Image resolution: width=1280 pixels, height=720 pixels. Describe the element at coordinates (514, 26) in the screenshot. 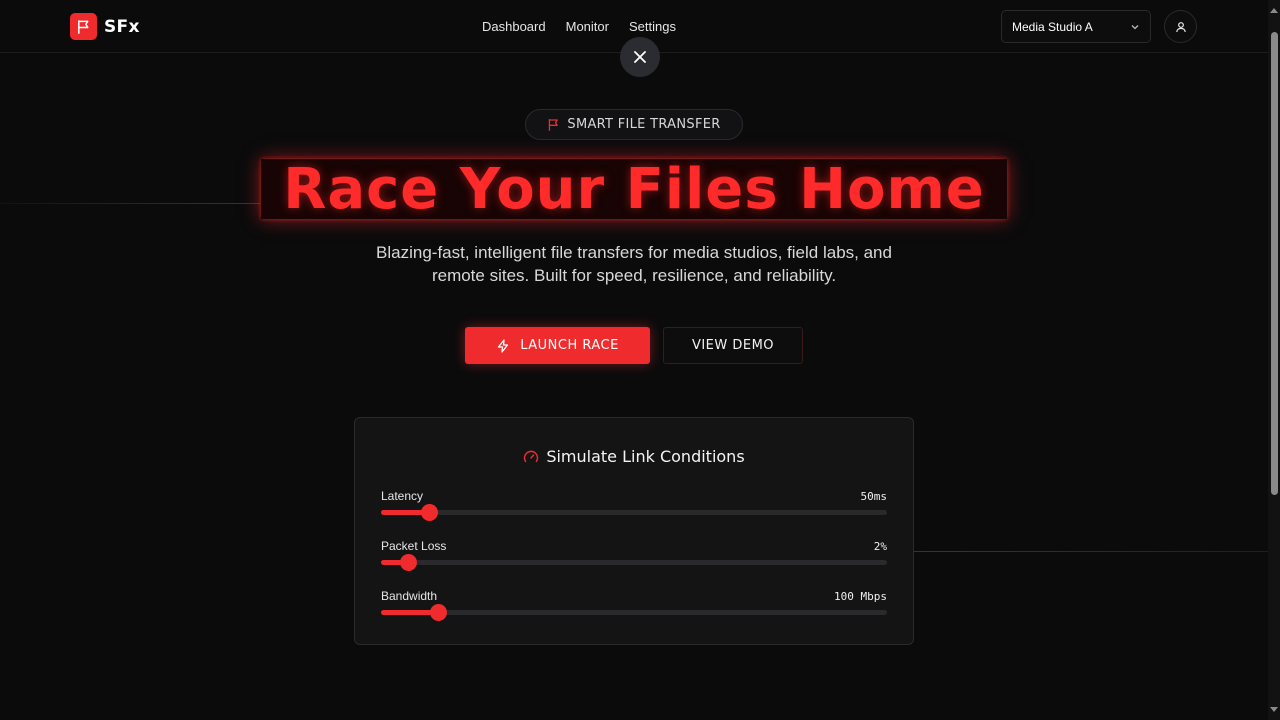

I see `nav-item-dashboard: Dashboard` at that location.